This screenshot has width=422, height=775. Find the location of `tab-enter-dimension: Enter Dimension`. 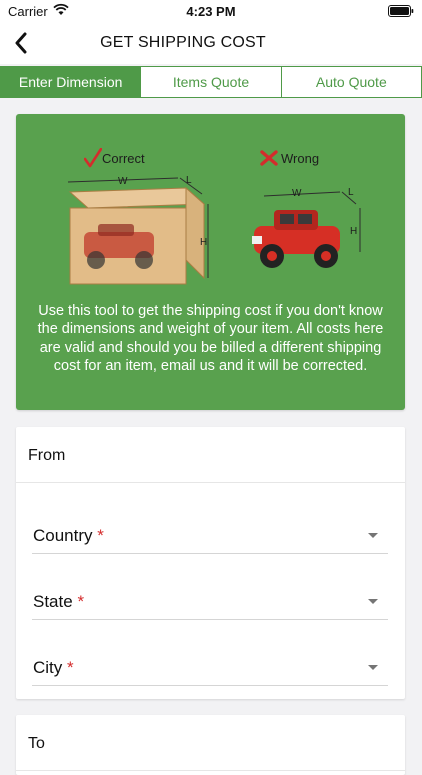

tab-enter-dimension: Enter Dimension is located at coordinates (71, 82).